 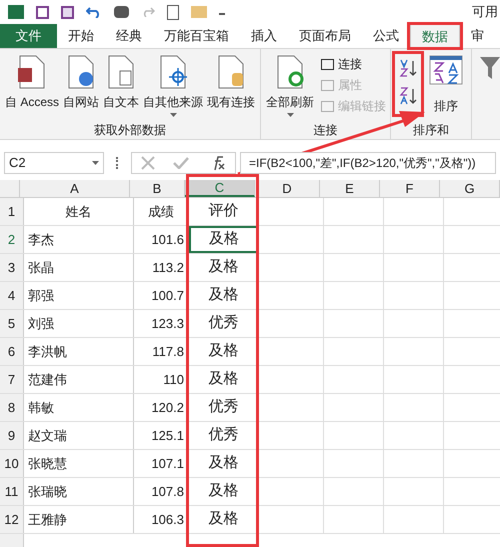 What do you see at coordinates (161, 351) in the screenshot?
I see `table-cell: 117.8` at bounding box center [161, 351].